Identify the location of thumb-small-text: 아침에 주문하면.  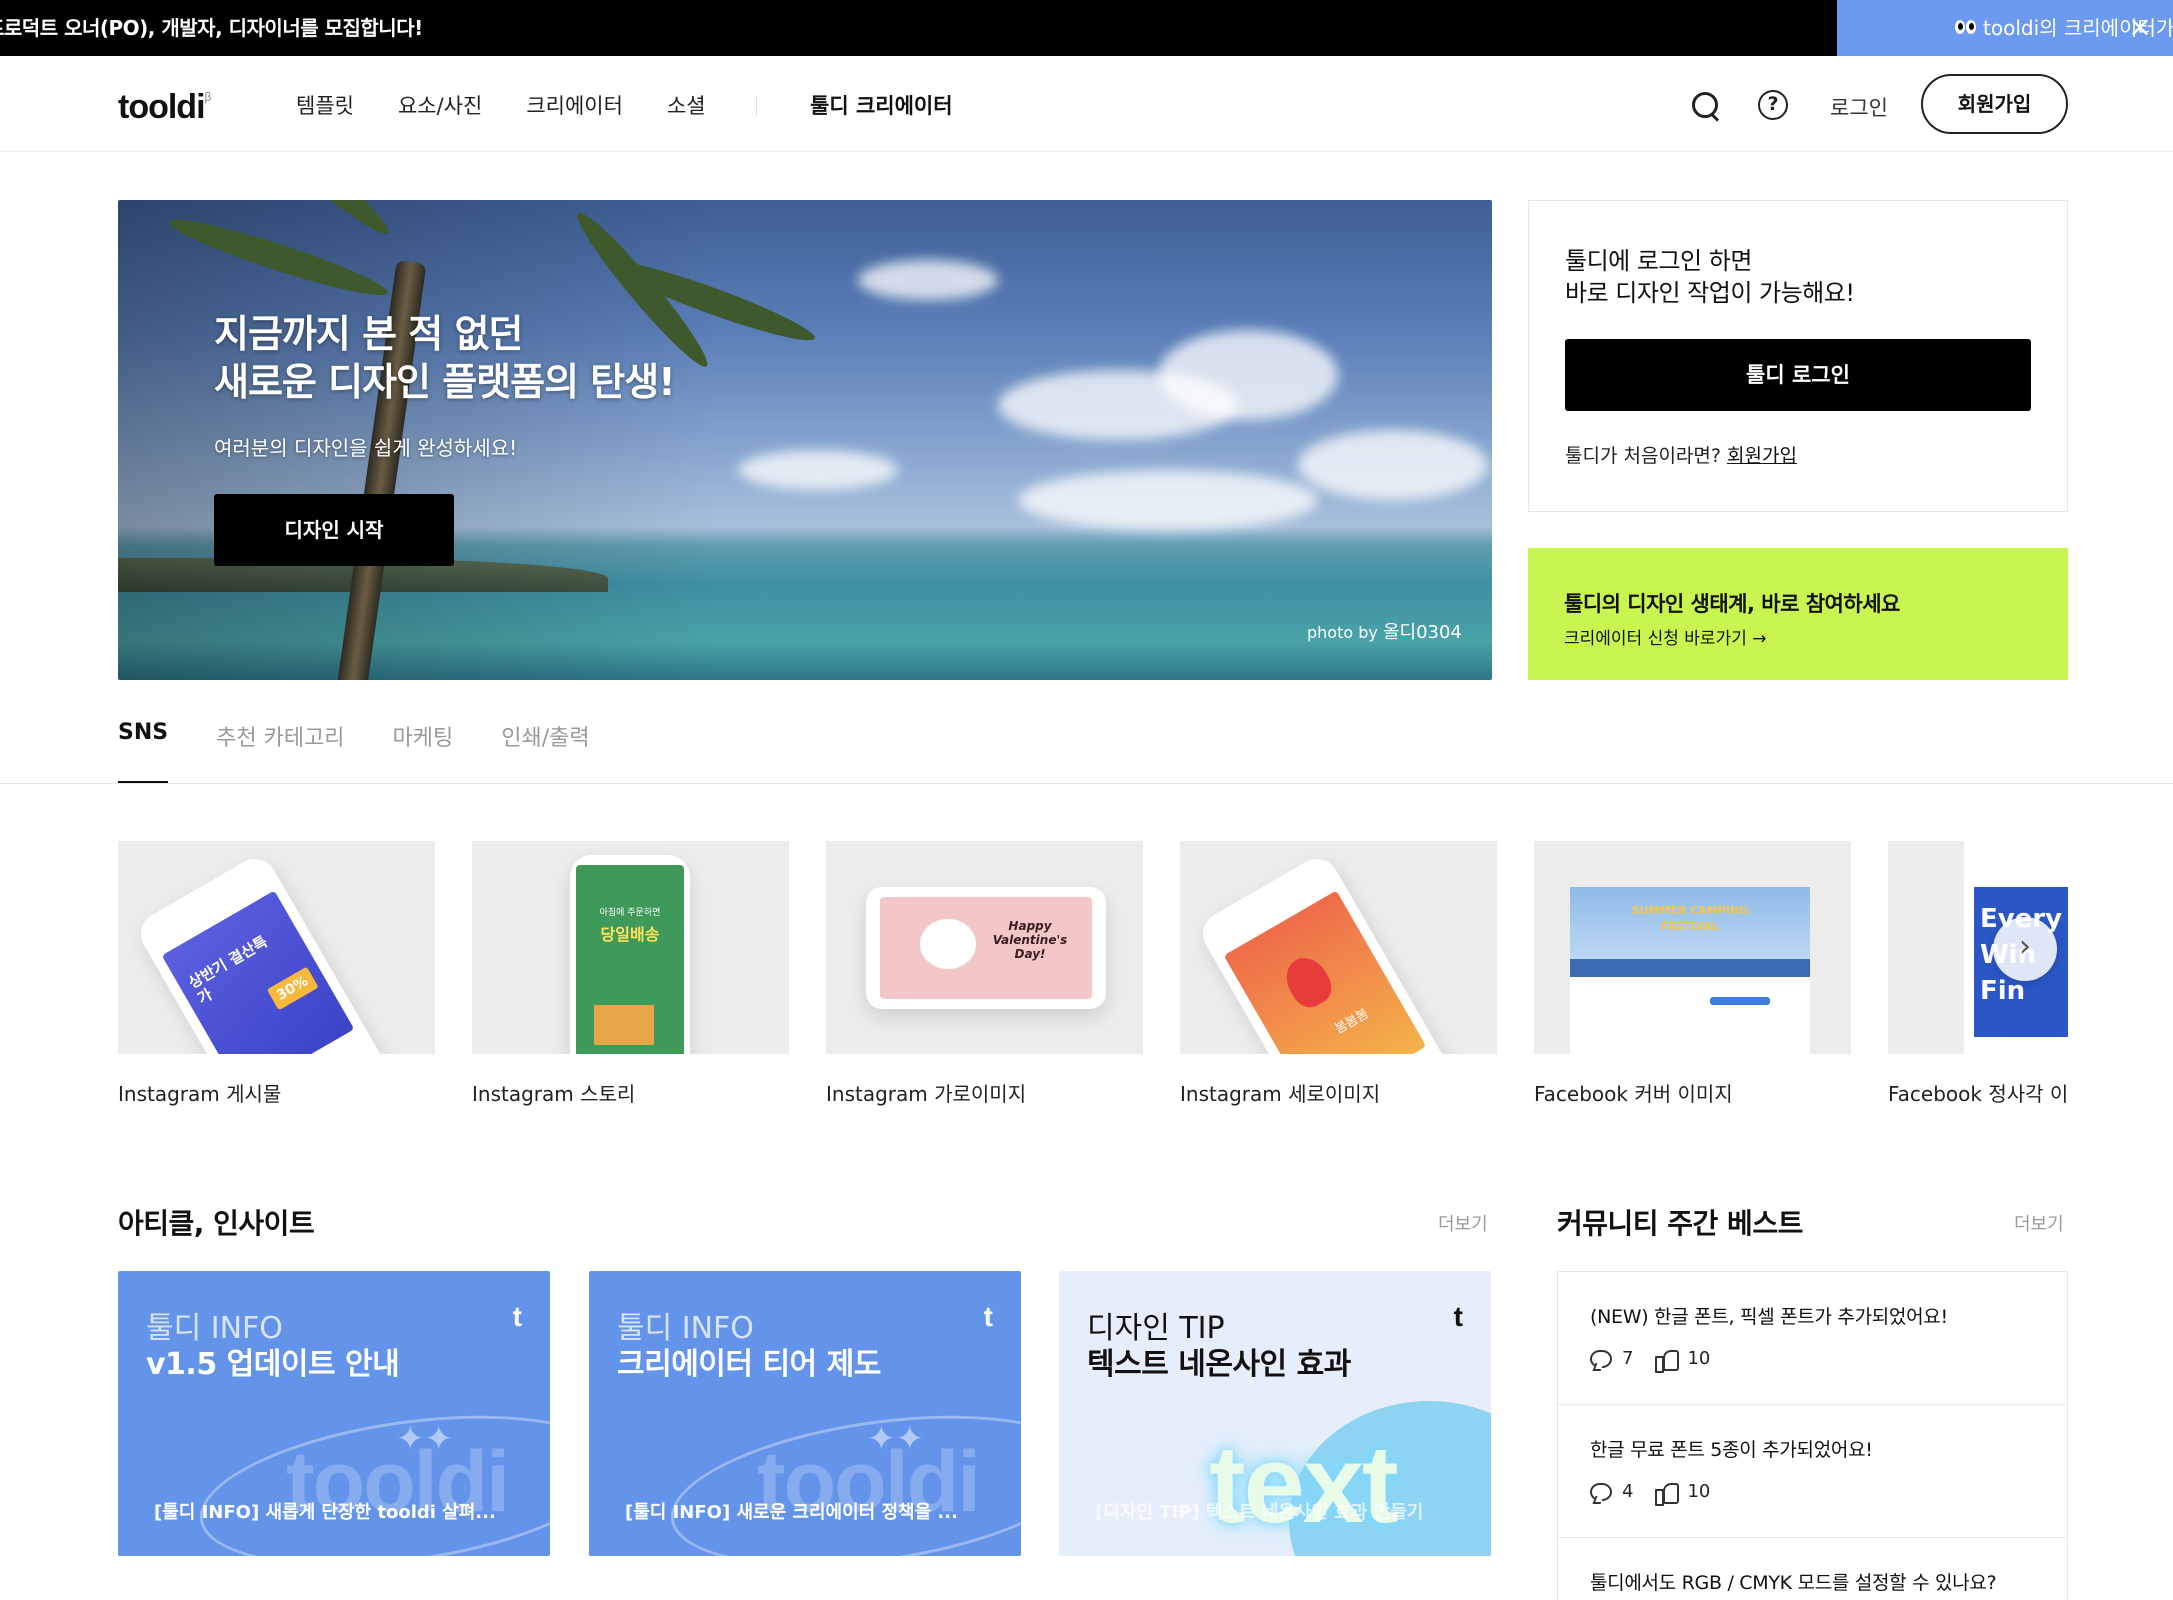
(630, 913).